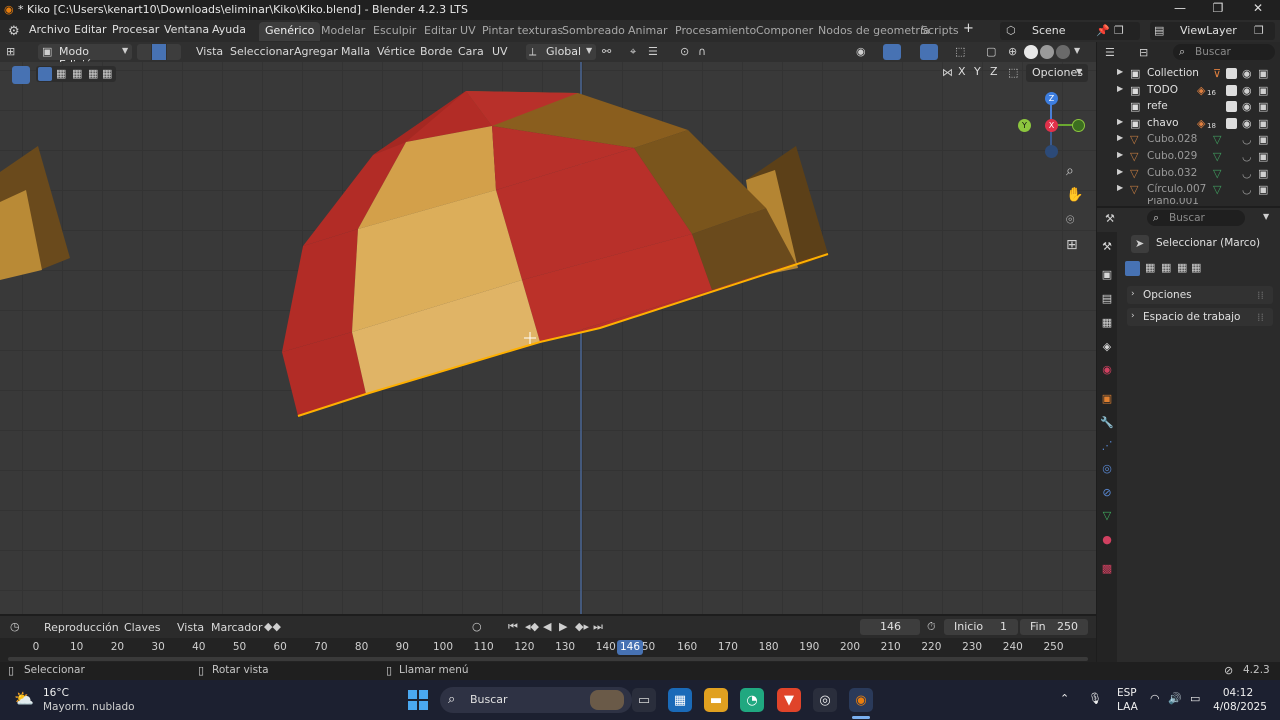 The height and width of the screenshot is (720, 1280). Describe the element at coordinates (1107, 423) in the screenshot. I see `modifier-tab-icon: 🔧` at that location.